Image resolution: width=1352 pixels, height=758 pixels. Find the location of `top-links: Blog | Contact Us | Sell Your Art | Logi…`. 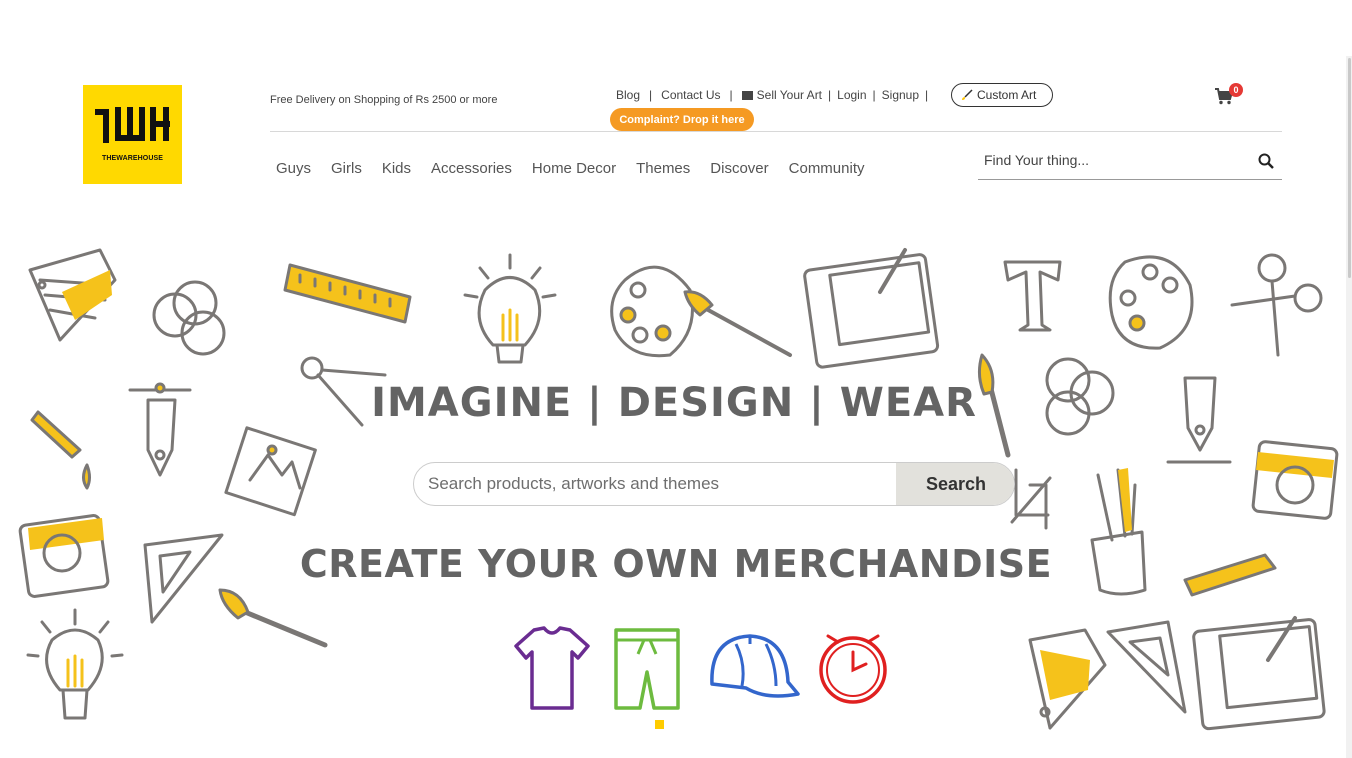

top-links: Blog | Contact Us | Sell Your Art | Logi… is located at coordinates (775, 95).